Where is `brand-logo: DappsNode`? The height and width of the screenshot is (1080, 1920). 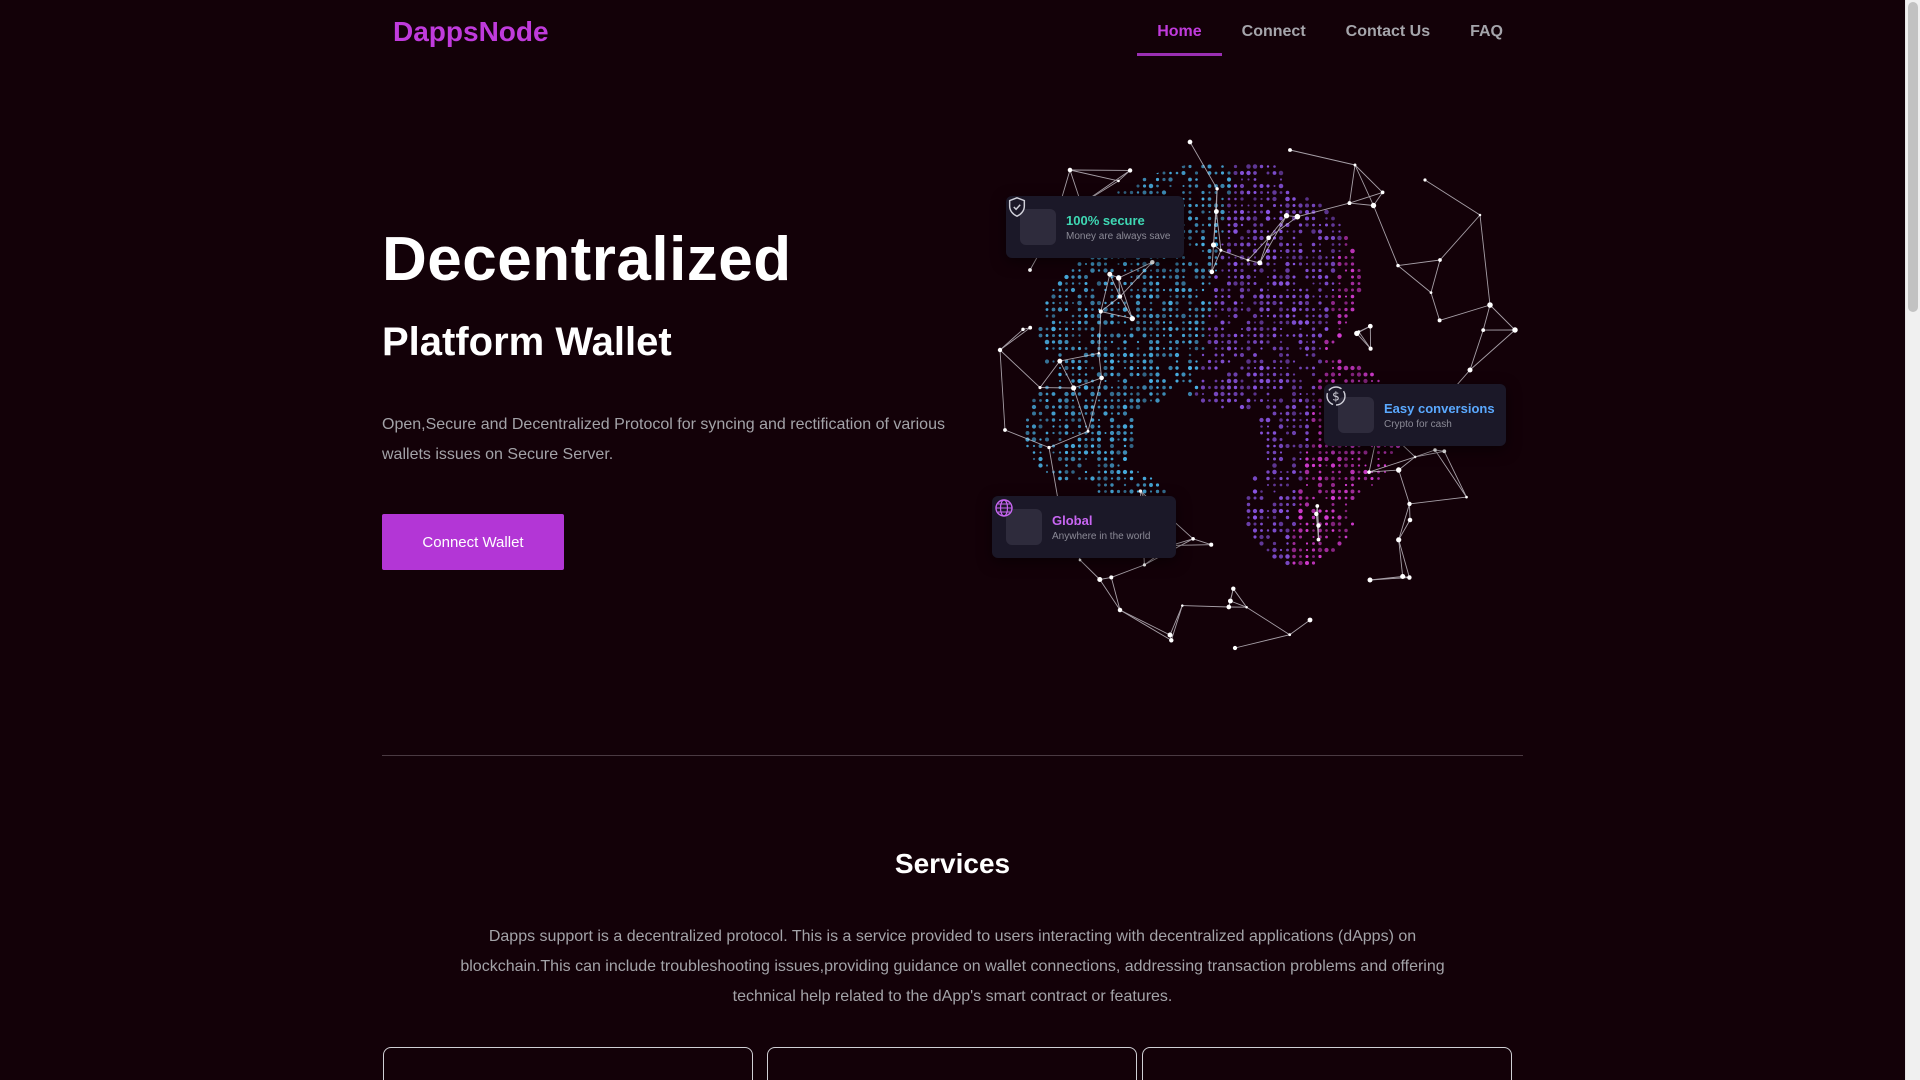 brand-logo: DappsNode is located at coordinates (471, 32).